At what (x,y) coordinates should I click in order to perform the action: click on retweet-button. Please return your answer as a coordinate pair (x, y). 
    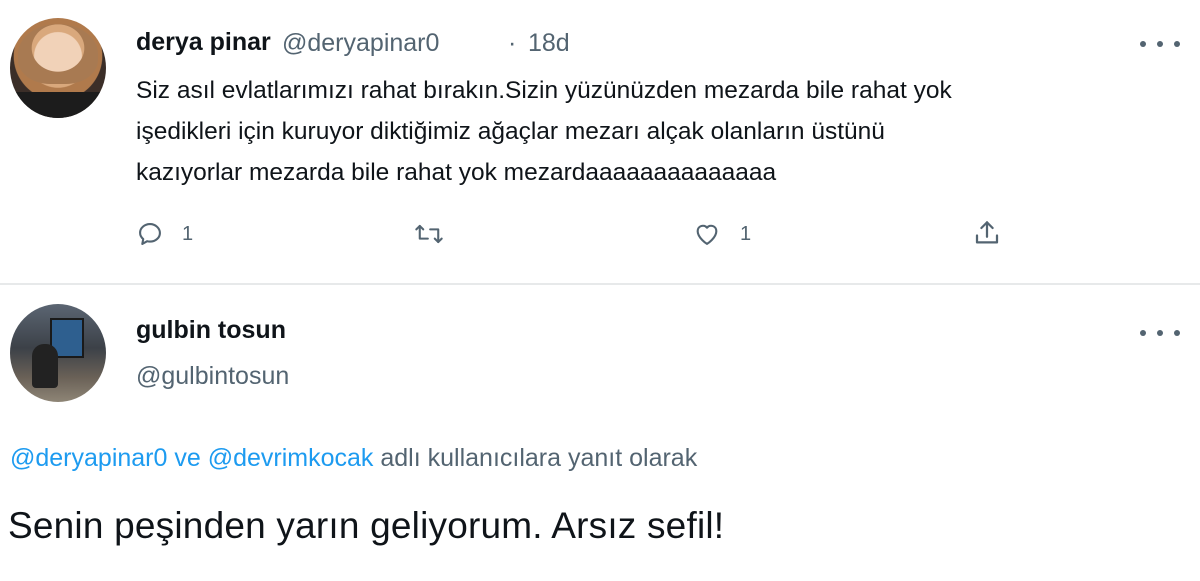
    Looking at the image, I should click on (429, 234).